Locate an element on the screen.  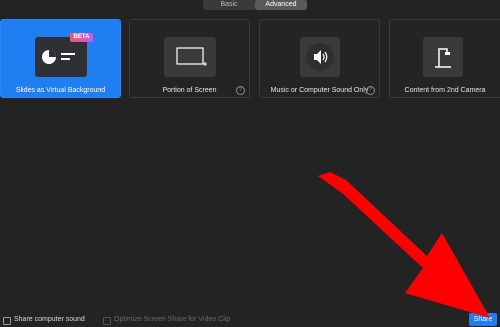
option-portion-of-screen: Portion of Screen ? is located at coordinates (189, 58).